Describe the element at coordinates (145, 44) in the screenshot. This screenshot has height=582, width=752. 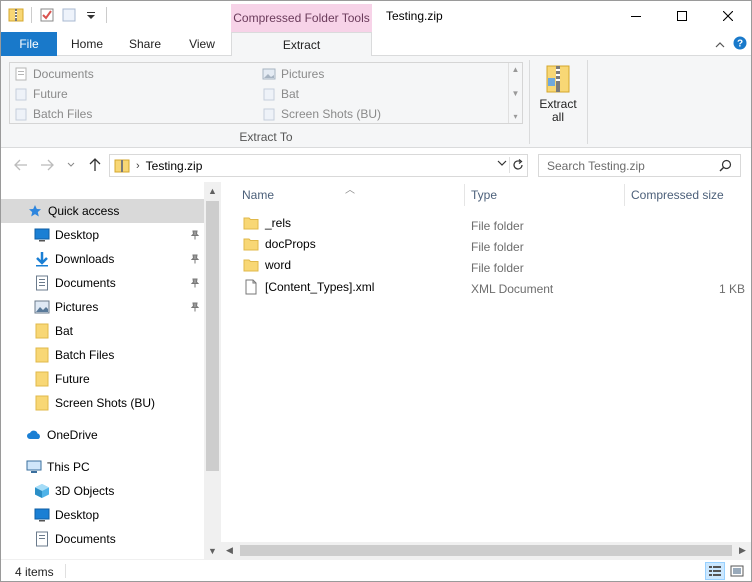
I see `tab-share: Share` at that location.